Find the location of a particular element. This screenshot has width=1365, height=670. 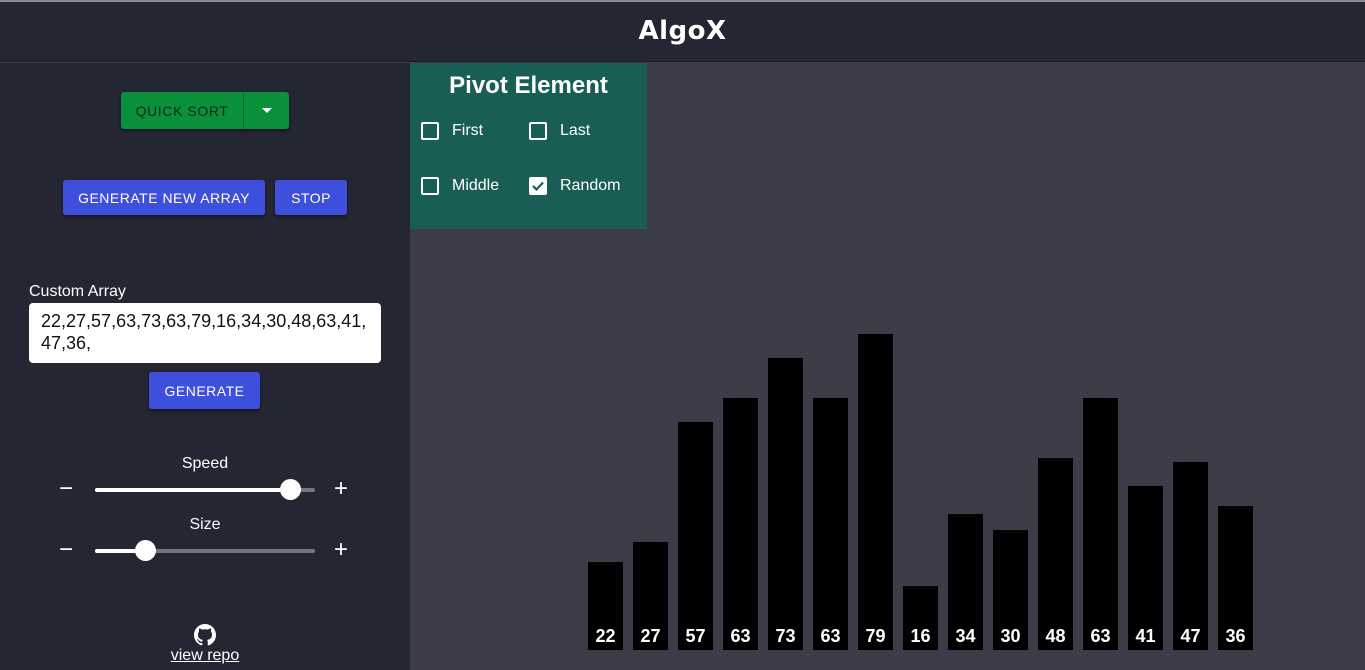

view-repo-link: view repo is located at coordinates (205, 656).